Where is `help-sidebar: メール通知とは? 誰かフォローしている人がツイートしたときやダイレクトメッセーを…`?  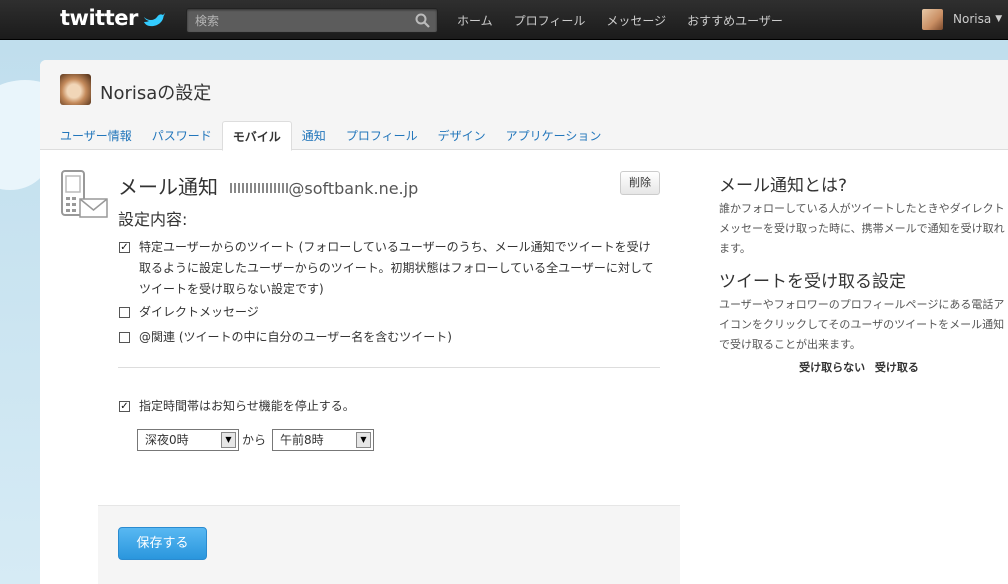 help-sidebar: メール通知とは? 誰かフォローしている人がツイートしたときやダイレクトメッセーを… is located at coordinates (863, 273).